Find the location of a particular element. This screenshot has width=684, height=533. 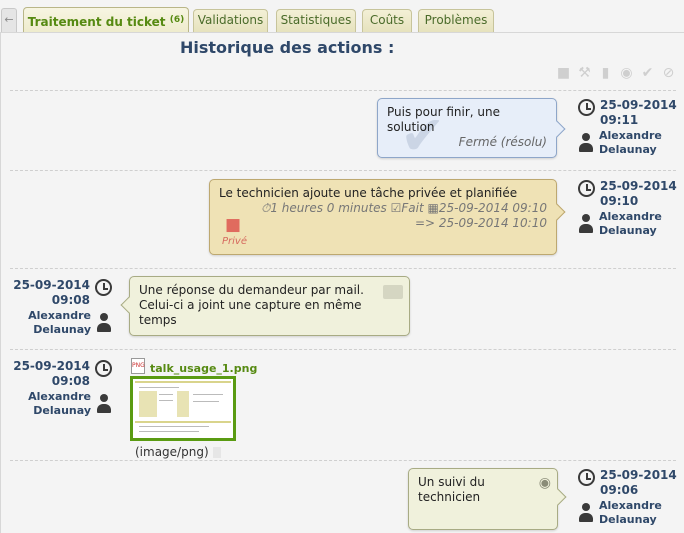

entry-meta: 25-09-2014 09:10 Alexandre Delaunay is located at coordinates (631, 208).